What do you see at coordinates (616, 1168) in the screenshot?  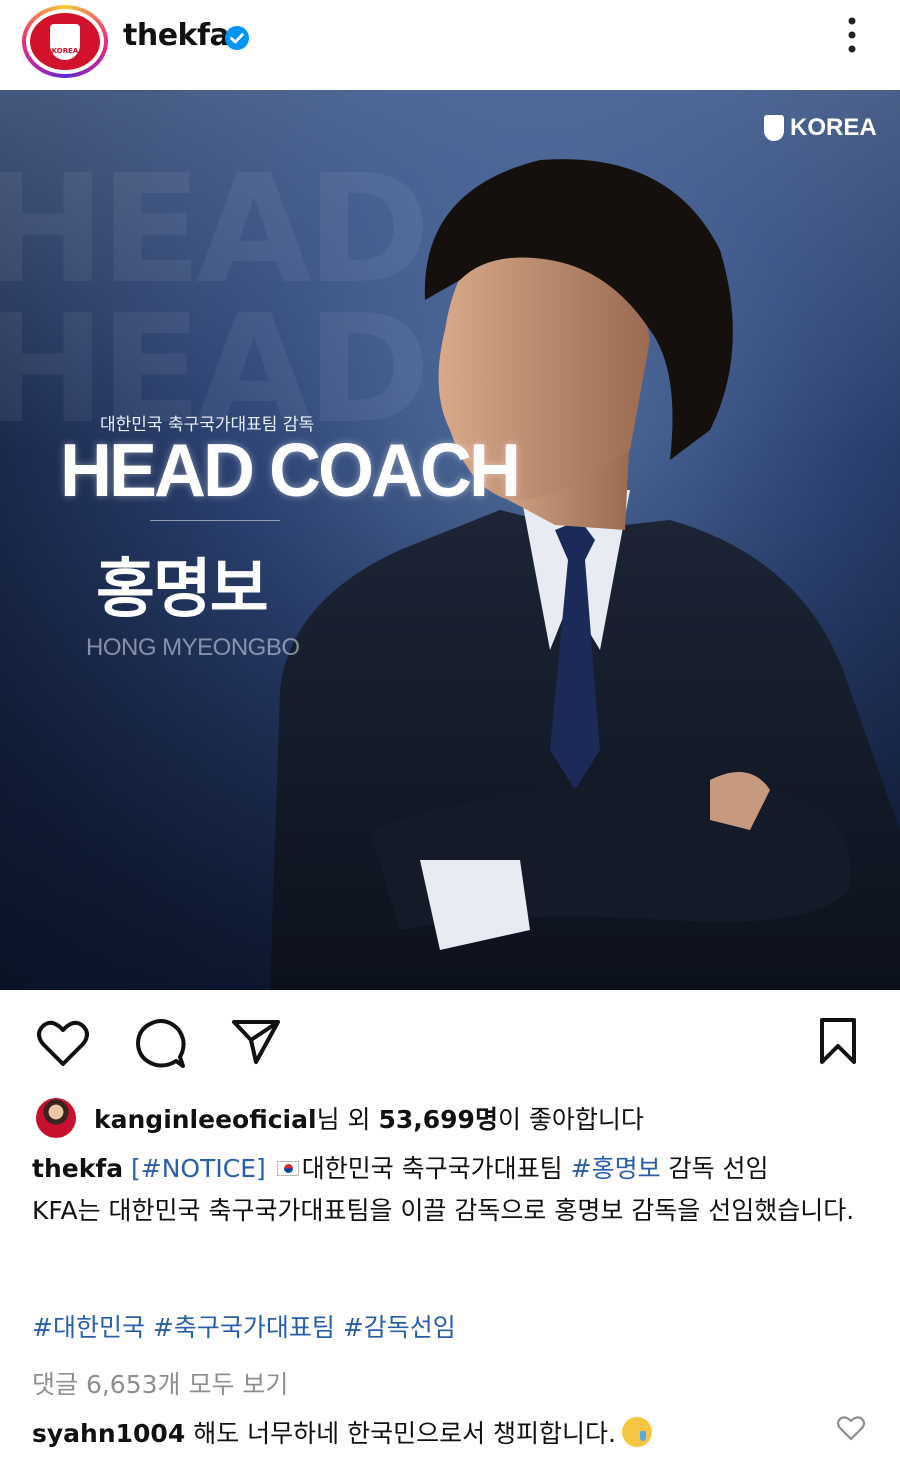 I see `caption-tag-name: #홍명보` at bounding box center [616, 1168].